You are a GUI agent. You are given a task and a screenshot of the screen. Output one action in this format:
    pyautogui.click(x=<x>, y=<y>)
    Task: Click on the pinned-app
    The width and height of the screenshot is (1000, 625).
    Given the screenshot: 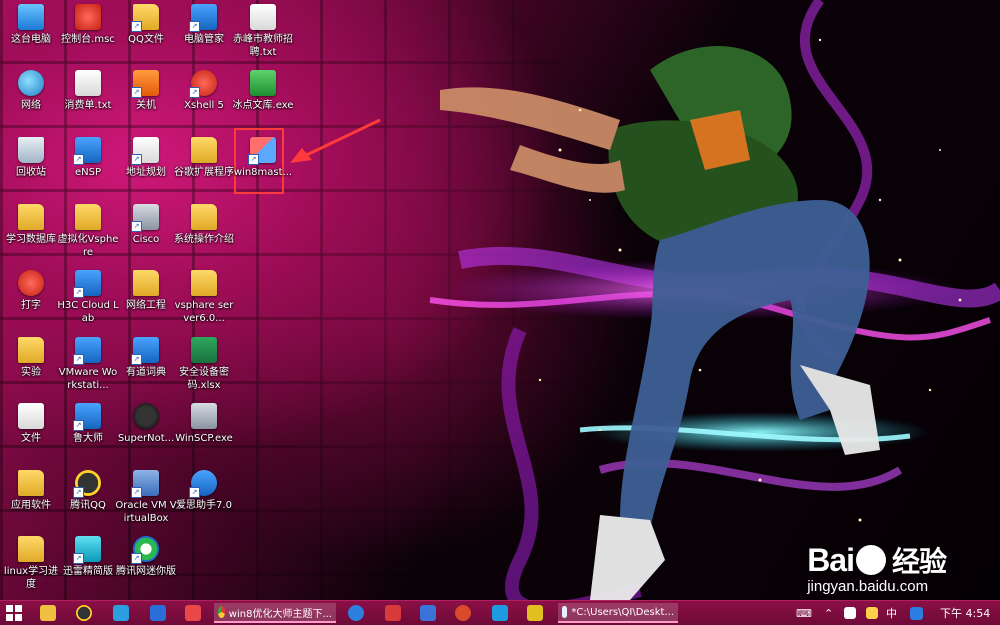 What is the action you would take?
    pyautogui.click(x=193, y=613)
    